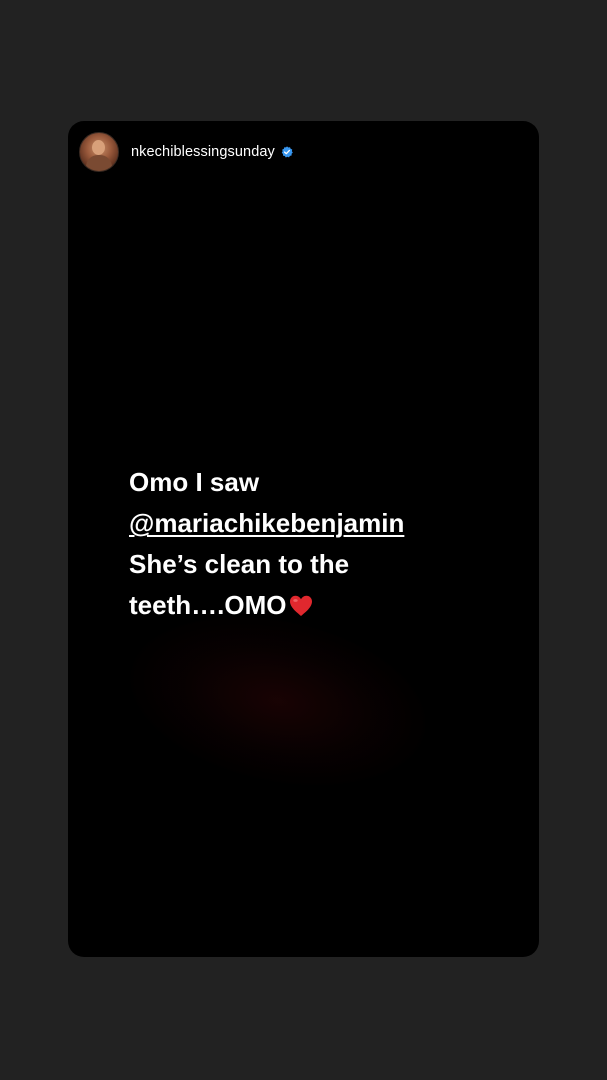 The height and width of the screenshot is (1080, 607). Describe the element at coordinates (203, 152) in the screenshot. I see `username: nkechiblessingsunday` at that location.